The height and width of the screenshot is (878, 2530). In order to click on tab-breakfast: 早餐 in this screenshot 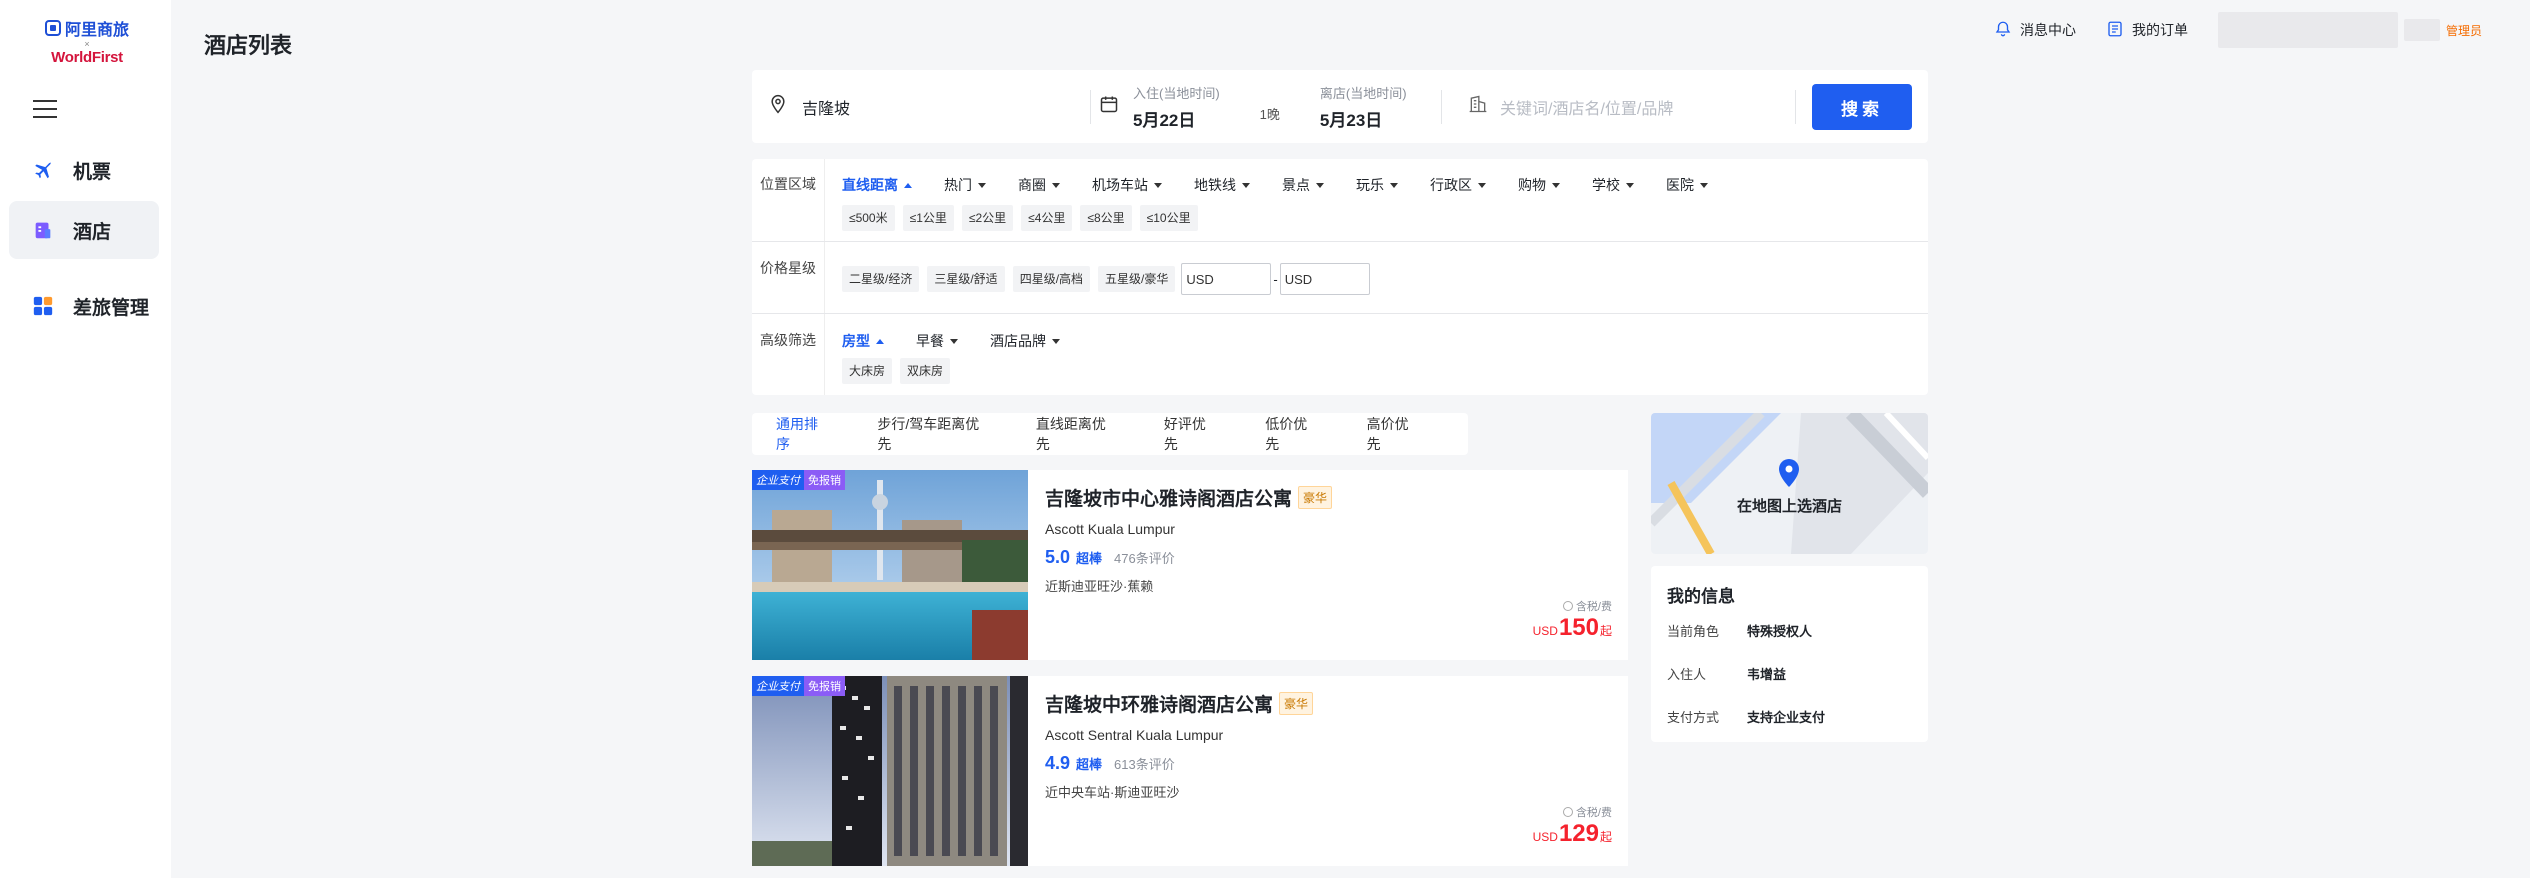, I will do `click(937, 341)`.